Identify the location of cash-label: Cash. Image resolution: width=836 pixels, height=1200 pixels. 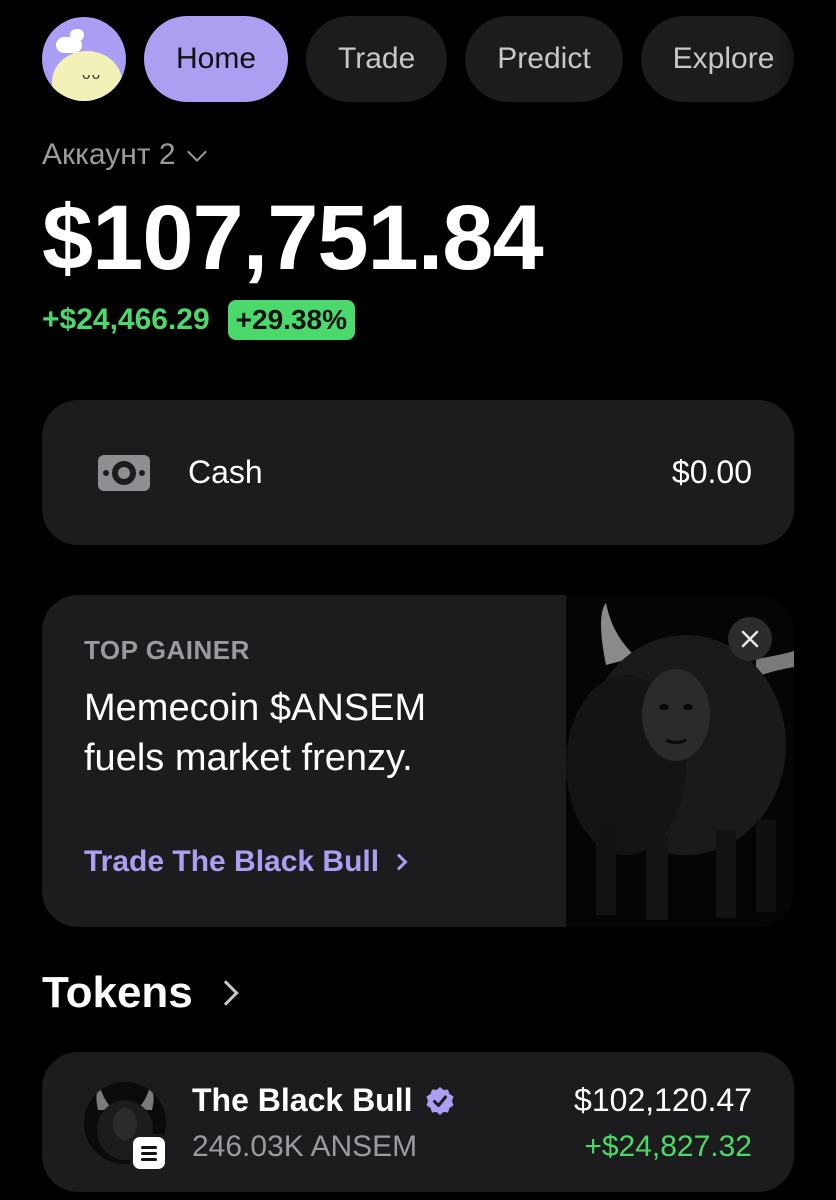
(225, 472).